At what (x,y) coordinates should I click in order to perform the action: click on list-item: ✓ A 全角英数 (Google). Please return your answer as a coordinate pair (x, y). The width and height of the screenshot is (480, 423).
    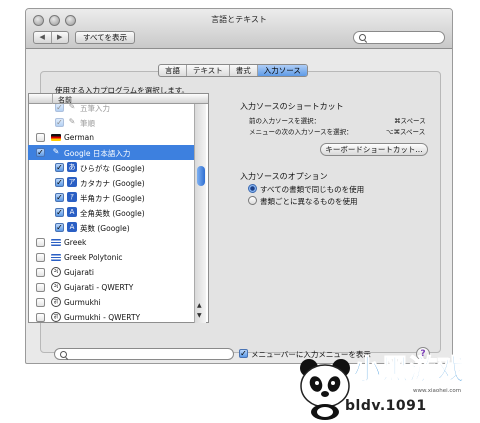
    Looking at the image, I should click on (113, 212).